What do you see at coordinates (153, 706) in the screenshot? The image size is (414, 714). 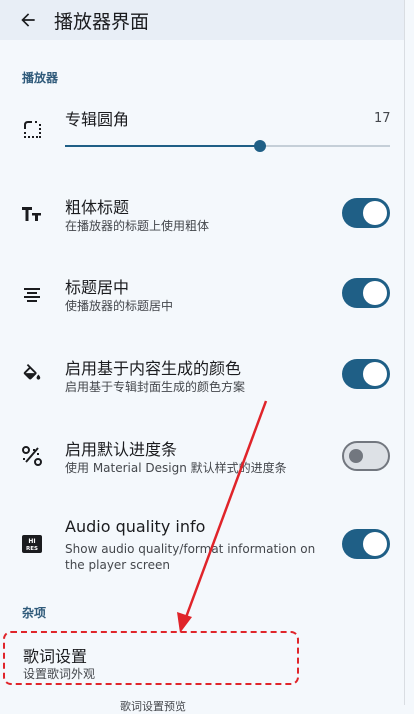 I see `bottom-cutoff-text: 歌词设置预览` at bounding box center [153, 706].